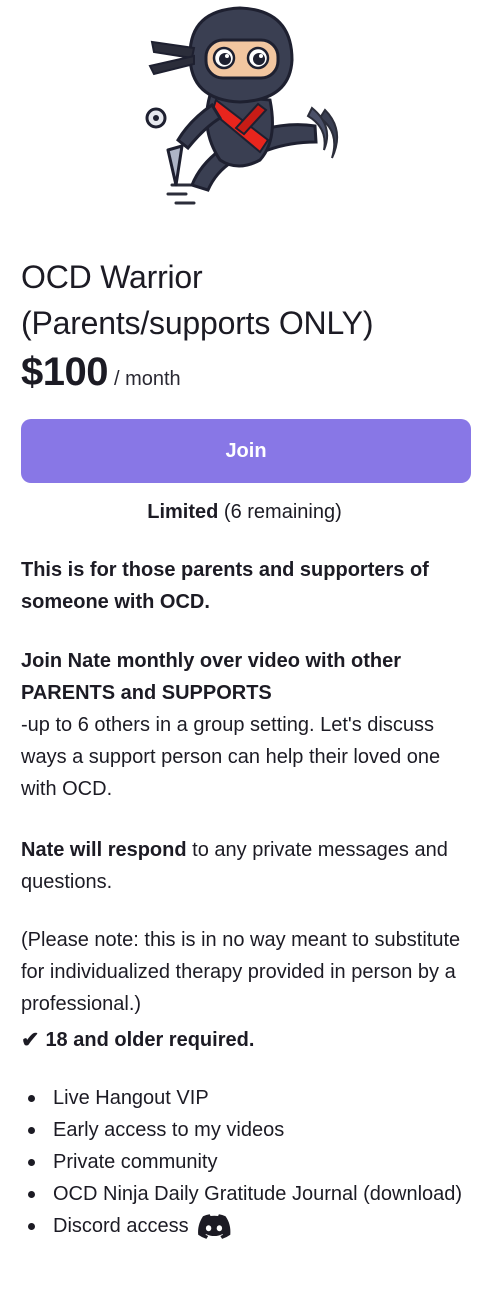 The image size is (489, 1316). I want to click on benefit-item: Live Hangout VIP, so click(247, 1098).